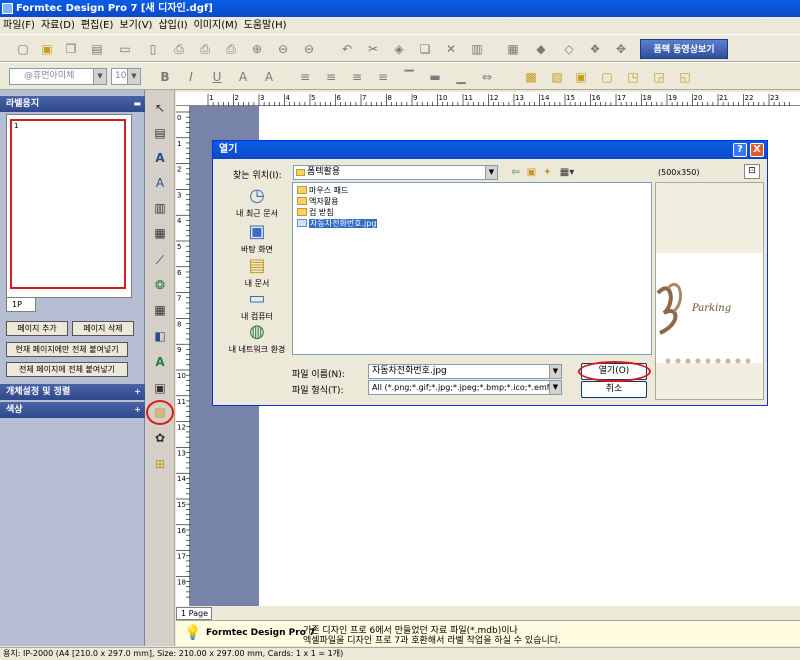  Describe the element at coordinates (309, 49) in the screenshot. I see `zoom-fit-icon: ⊖` at that location.